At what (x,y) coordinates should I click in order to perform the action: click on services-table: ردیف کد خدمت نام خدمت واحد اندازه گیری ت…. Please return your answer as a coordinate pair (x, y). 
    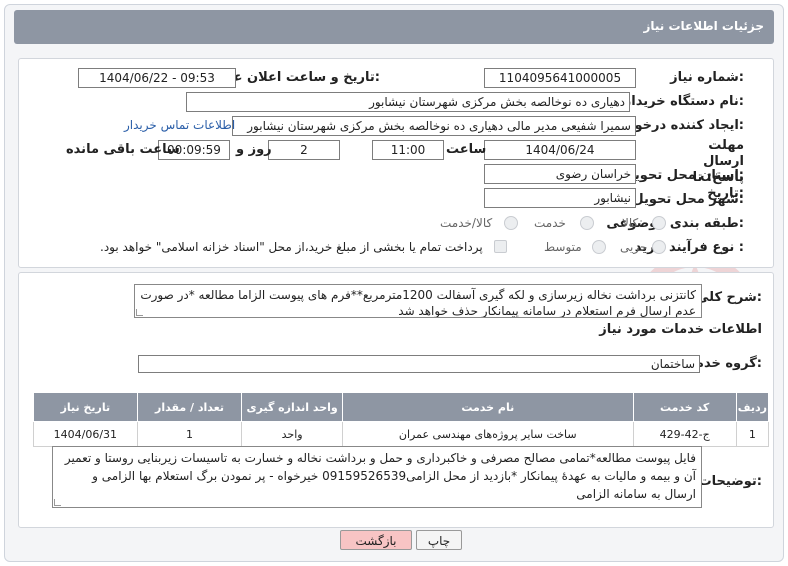
    Looking at the image, I should click on (401, 419).